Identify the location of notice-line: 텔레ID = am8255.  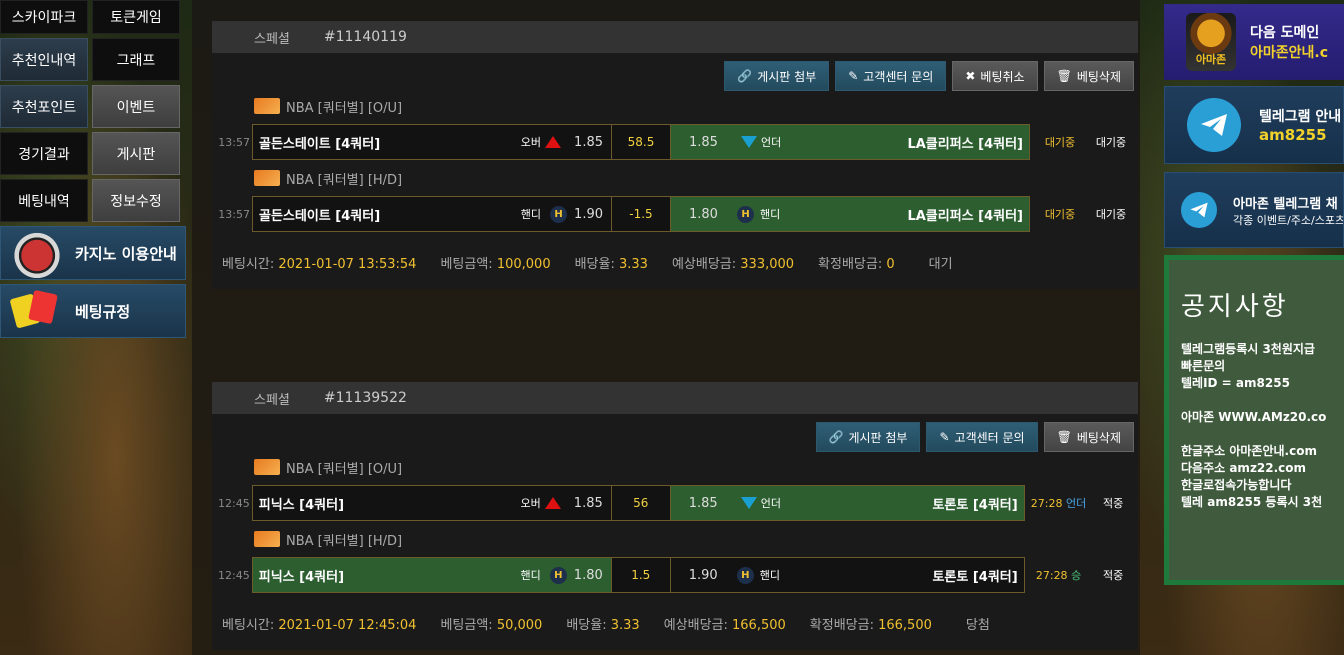
(1235, 383).